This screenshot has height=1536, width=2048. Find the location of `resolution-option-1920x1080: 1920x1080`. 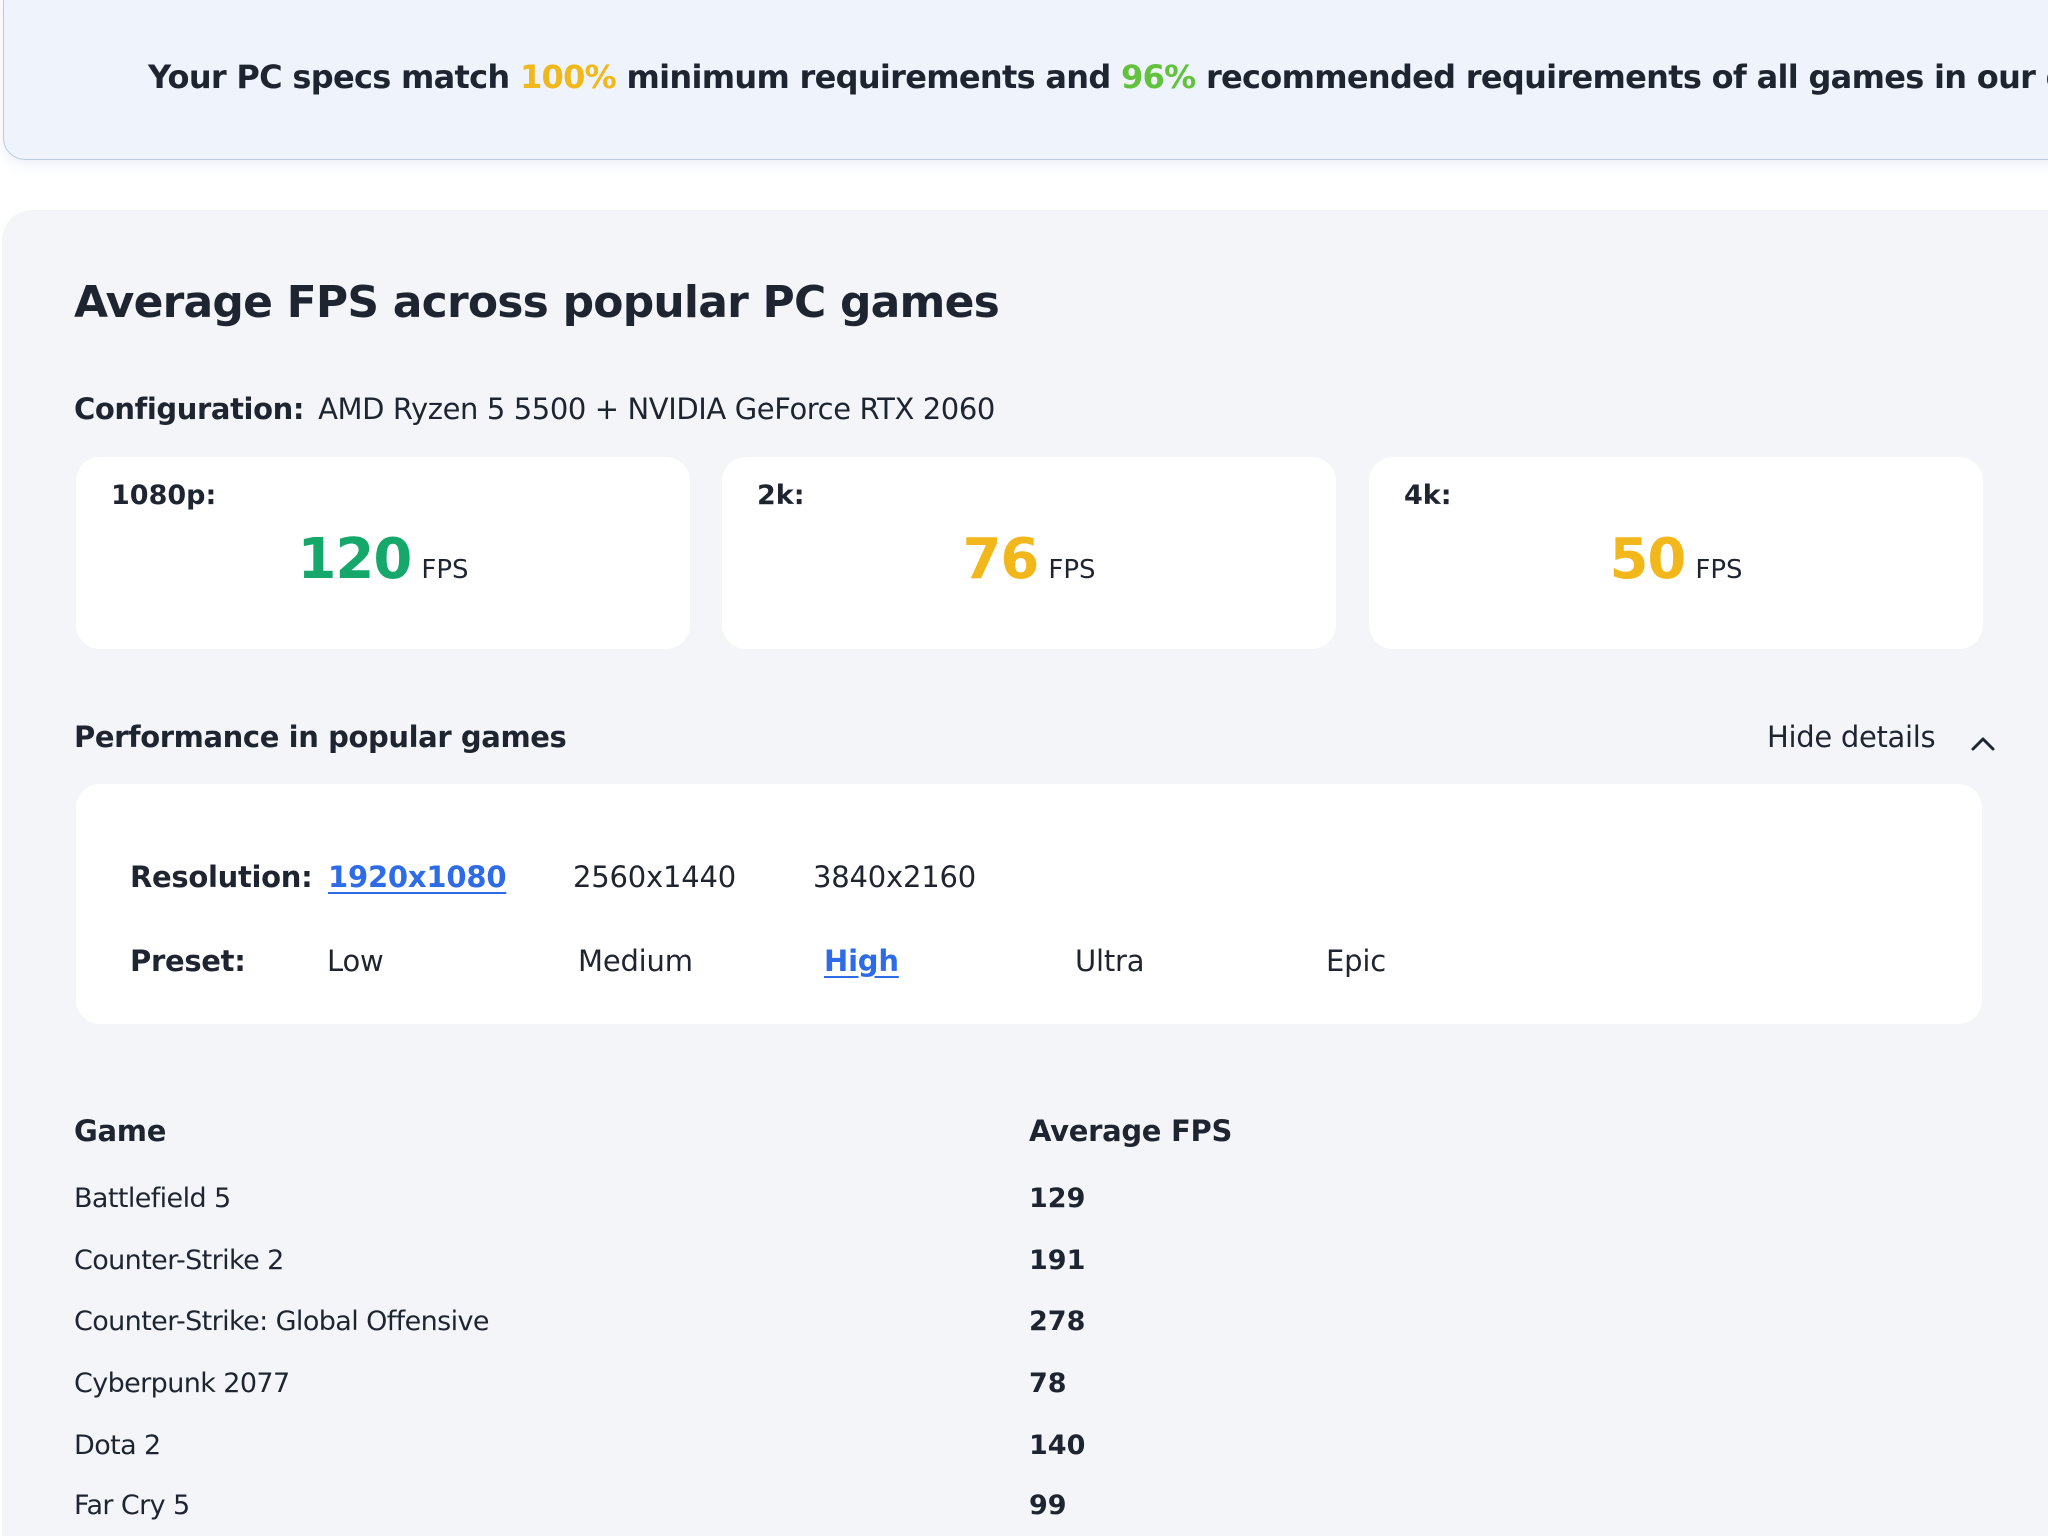

resolution-option-1920x1080: 1920x1080 is located at coordinates (417, 877).